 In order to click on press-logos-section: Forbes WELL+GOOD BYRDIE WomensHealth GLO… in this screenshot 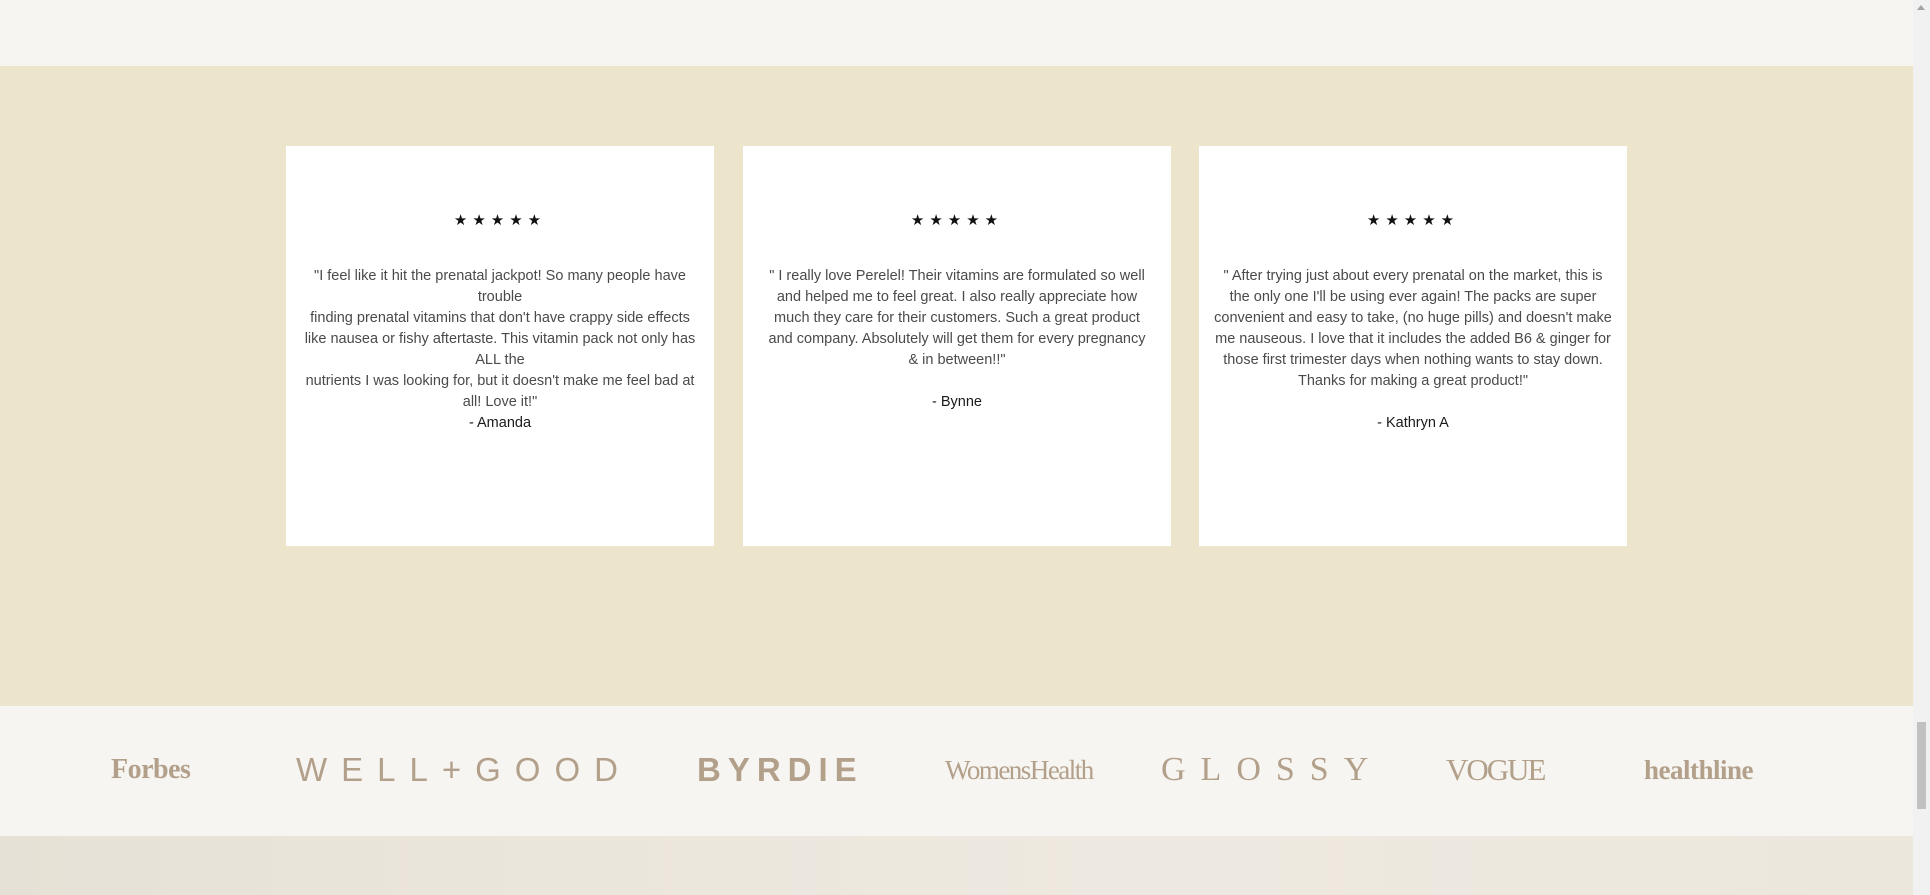, I will do `click(956, 771)`.